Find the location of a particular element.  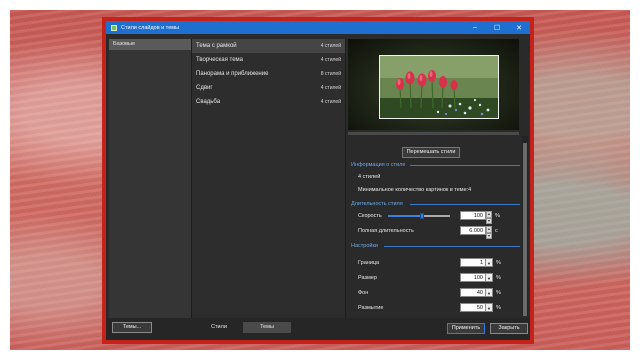

border-dropdown: 1 ▼ % is located at coordinates (480, 262).